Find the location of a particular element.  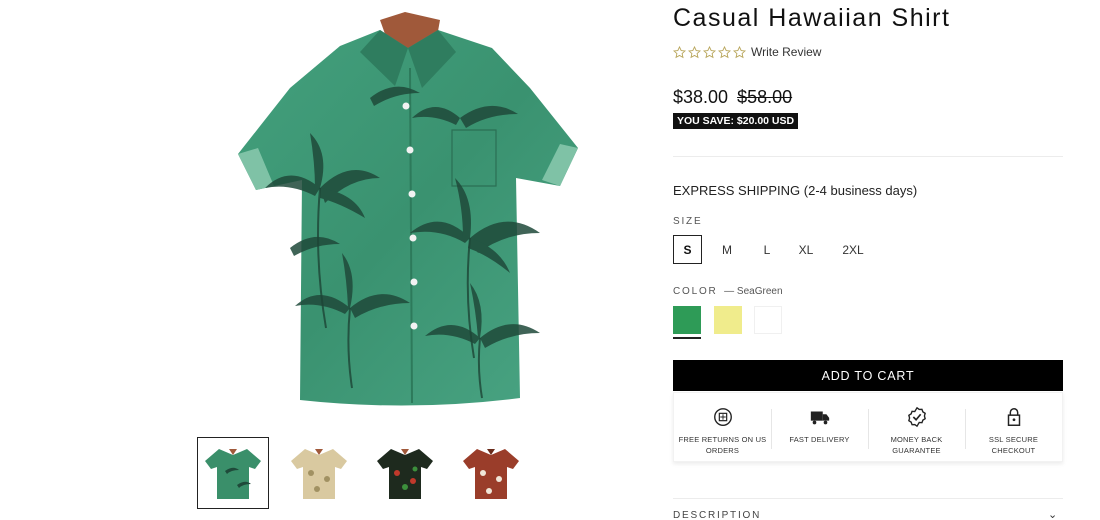

truck-icon is located at coordinates (820, 418).